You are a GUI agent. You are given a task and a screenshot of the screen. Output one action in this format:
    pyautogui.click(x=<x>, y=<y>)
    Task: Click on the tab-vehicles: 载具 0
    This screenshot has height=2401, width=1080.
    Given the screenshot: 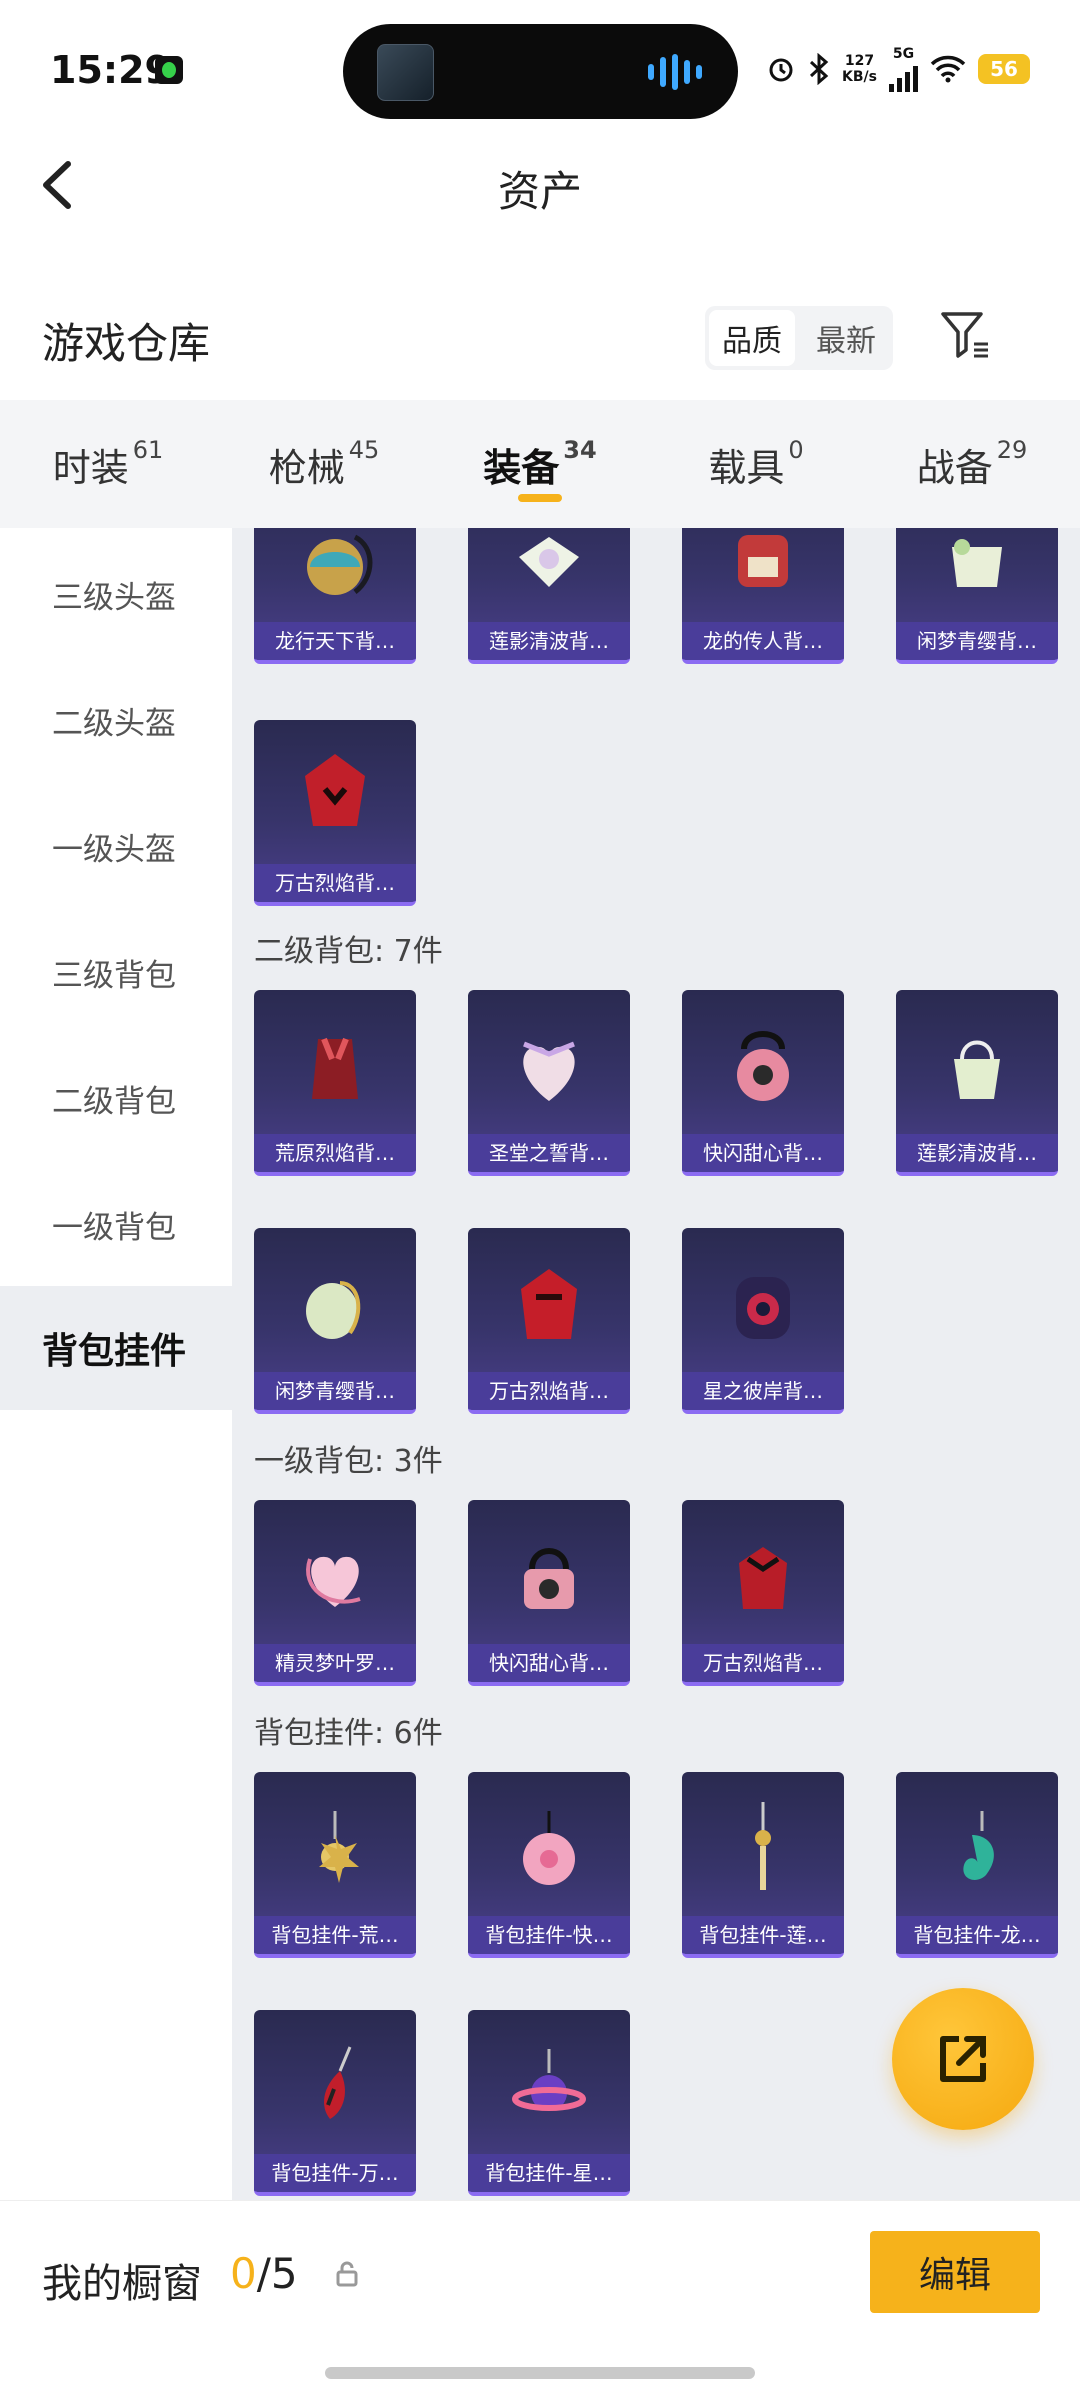 What is the action you would take?
    pyautogui.click(x=756, y=464)
    